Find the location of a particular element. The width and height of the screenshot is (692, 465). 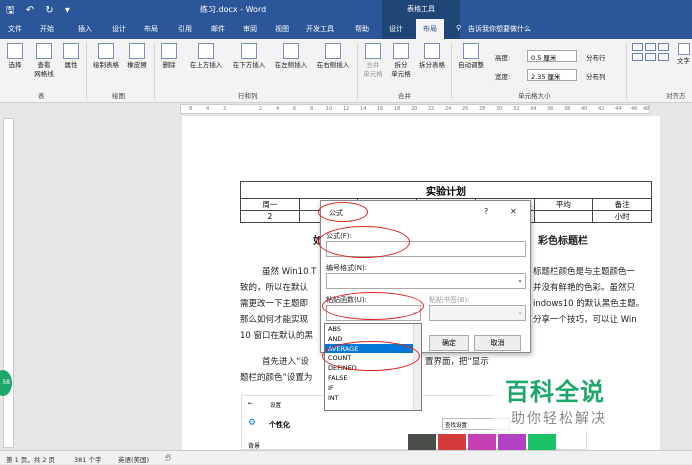

text-direction-button: 文字 is located at coordinates (683, 54).